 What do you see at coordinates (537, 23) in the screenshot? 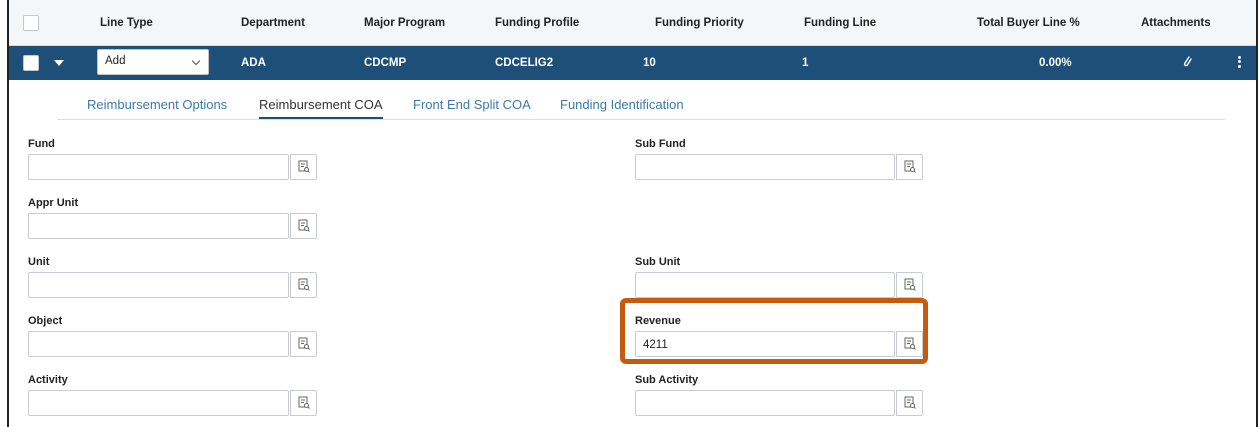
I see `col-funding-profile: Funding Profile` at bounding box center [537, 23].